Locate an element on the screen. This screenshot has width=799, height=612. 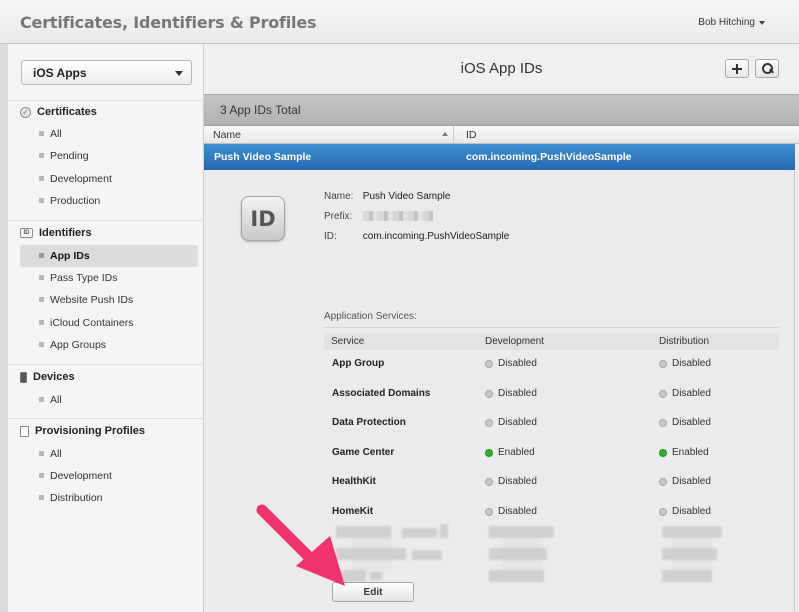
detail-id-label: ID: is located at coordinates (330, 236).